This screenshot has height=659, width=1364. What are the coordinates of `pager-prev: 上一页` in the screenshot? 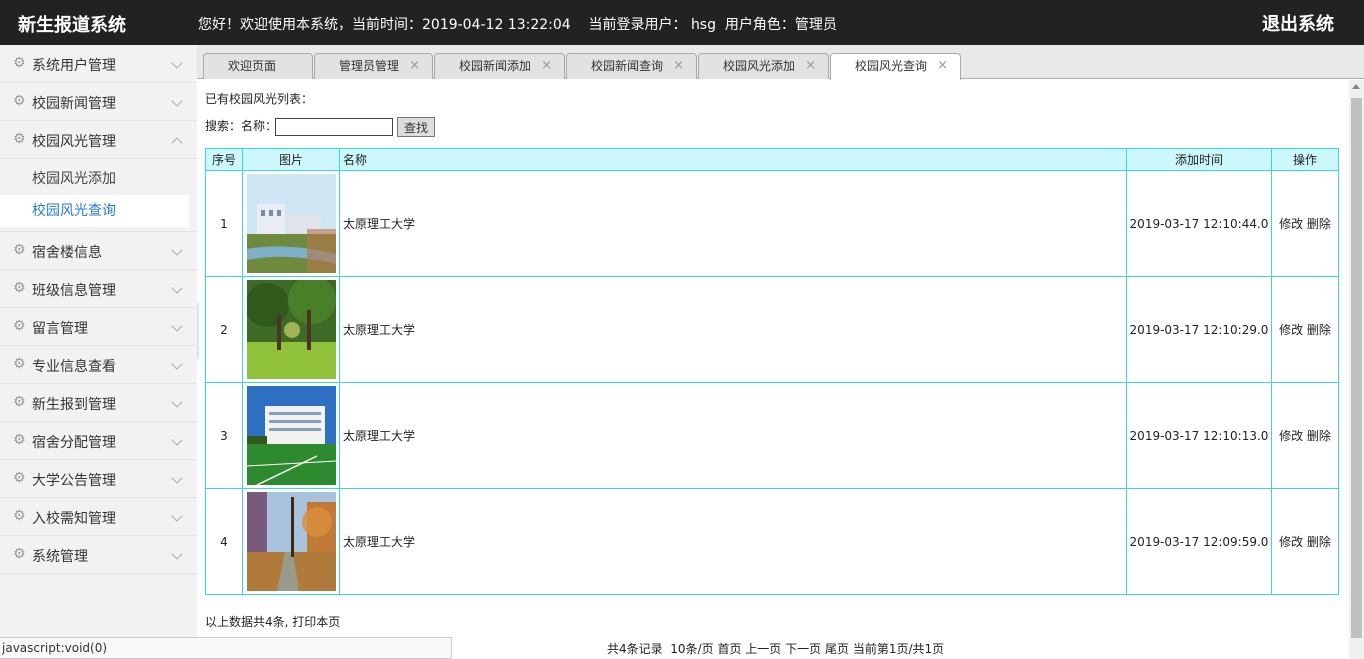 It's located at (763, 649).